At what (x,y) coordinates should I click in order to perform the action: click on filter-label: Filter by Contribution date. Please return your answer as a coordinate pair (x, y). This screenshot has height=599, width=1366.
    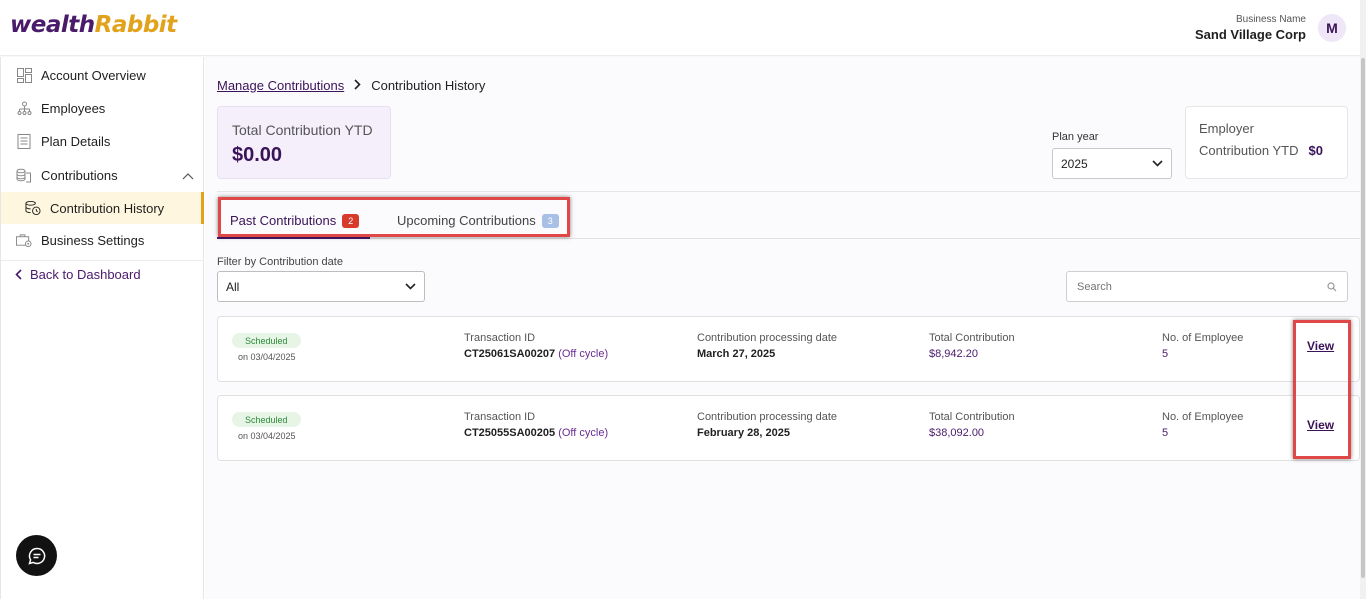
    Looking at the image, I should click on (280, 262).